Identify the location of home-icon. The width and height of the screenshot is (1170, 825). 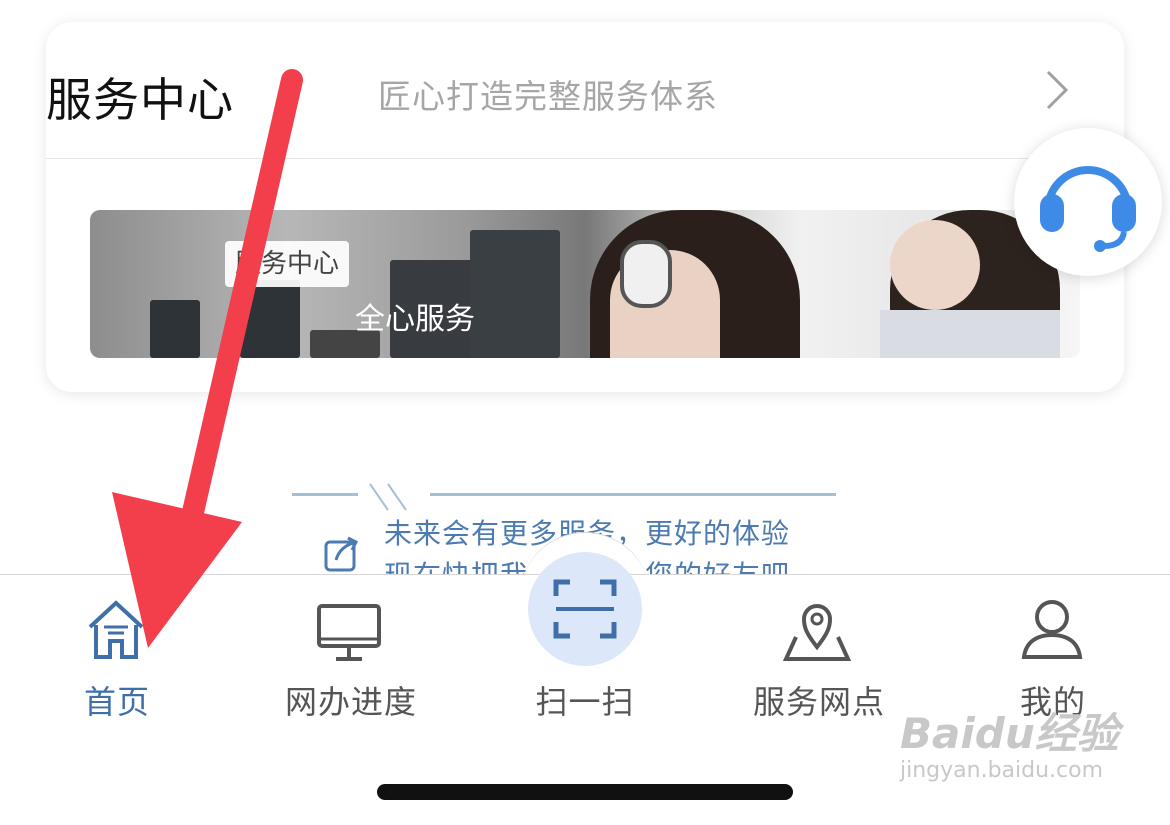
(116, 629).